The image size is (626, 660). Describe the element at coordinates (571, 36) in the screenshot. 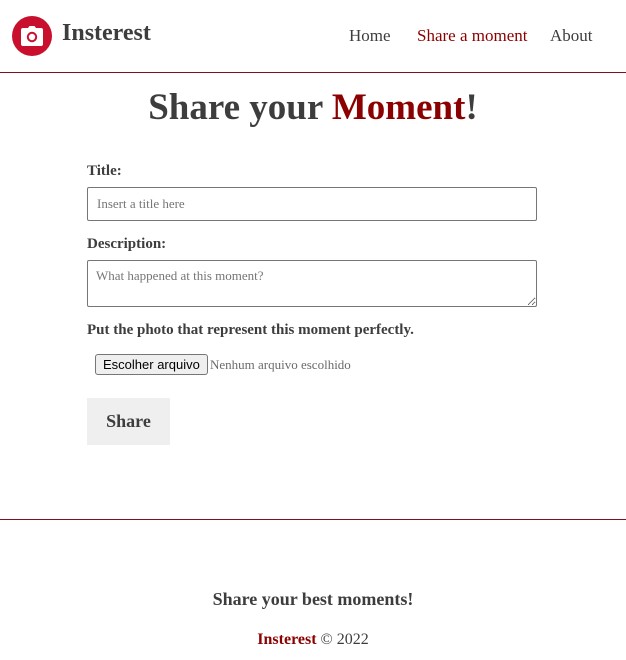

I see `nav-about-link: About` at that location.